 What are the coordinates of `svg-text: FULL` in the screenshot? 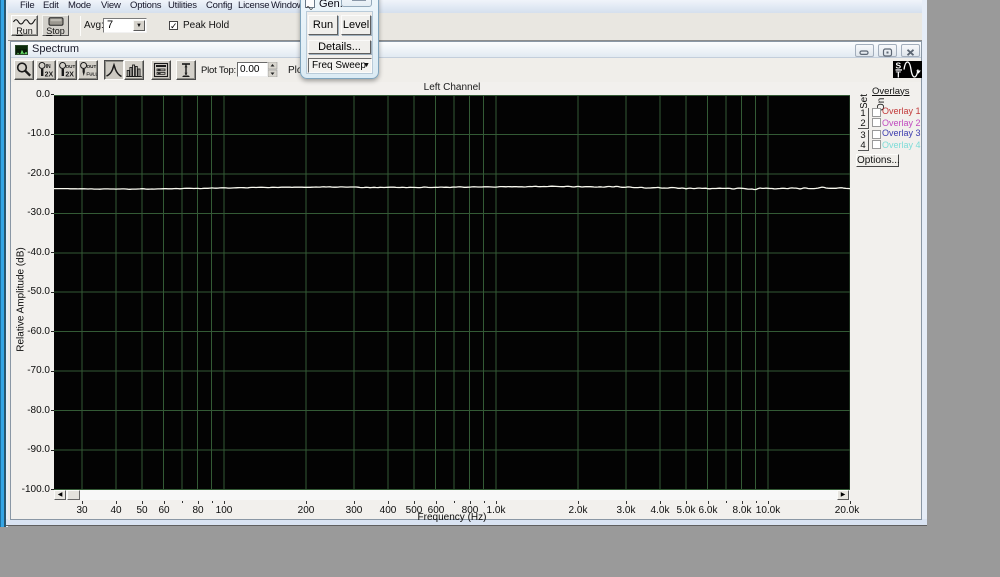 It's located at (91, 74).